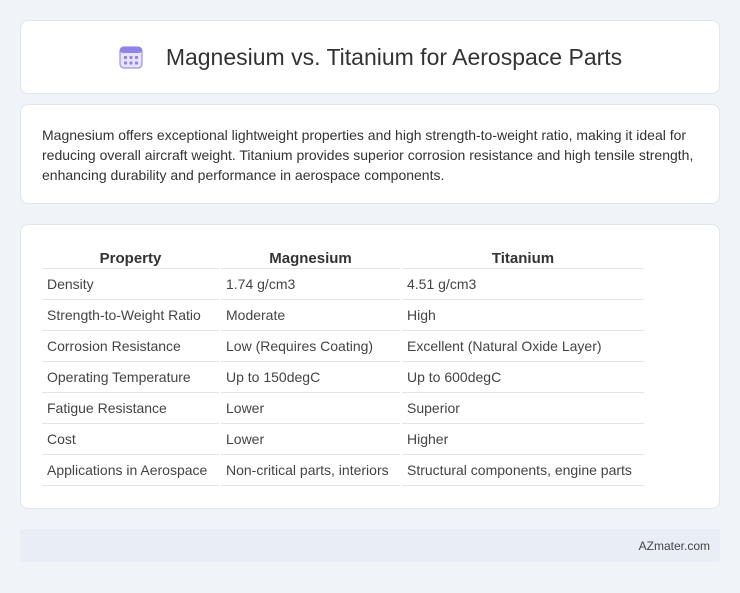 The height and width of the screenshot is (593, 740). What do you see at coordinates (370, 545) in the screenshot?
I see `footer: AZmater.com` at bounding box center [370, 545].